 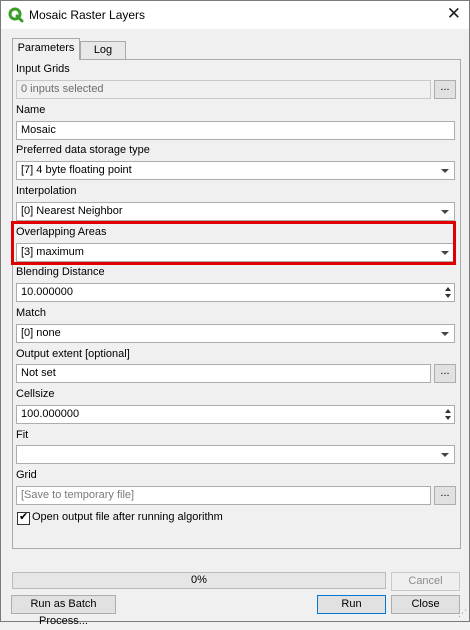 I want to click on close-window-icon: ✕, so click(x=454, y=14).